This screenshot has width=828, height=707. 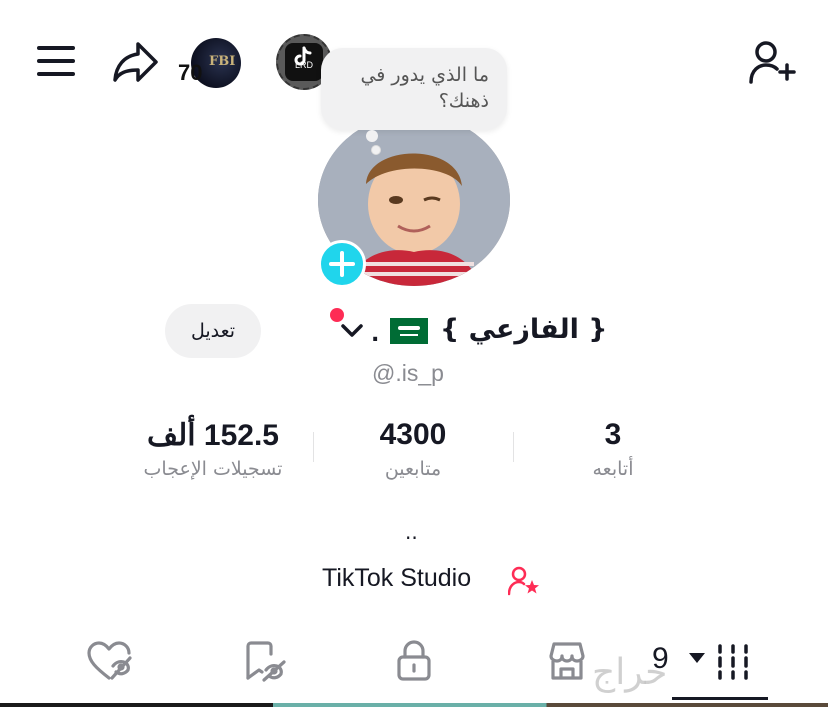 I want to click on likes-count: 152.5 ألف, so click(x=213, y=435).